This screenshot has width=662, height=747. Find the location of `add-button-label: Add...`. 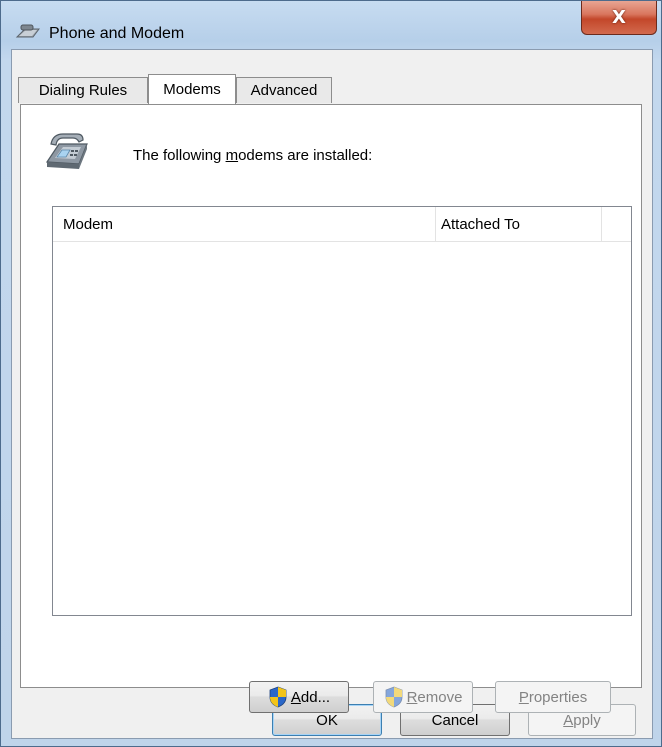

add-button-label: Add... is located at coordinates (310, 697).